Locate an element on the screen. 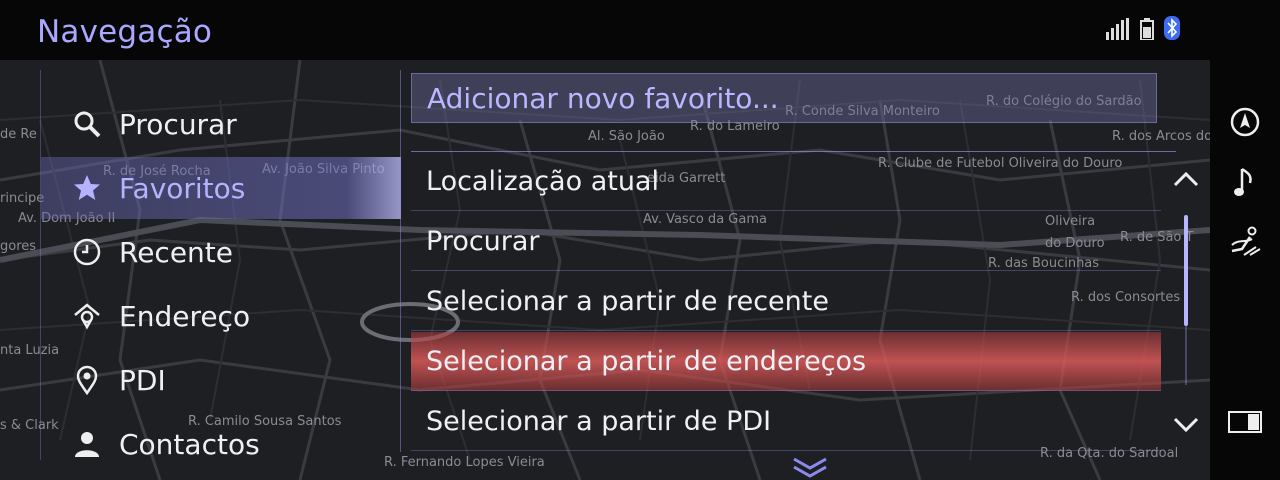 The width and height of the screenshot is (1280, 480). list-item-label: Selecionar a partir de PDI is located at coordinates (599, 421).